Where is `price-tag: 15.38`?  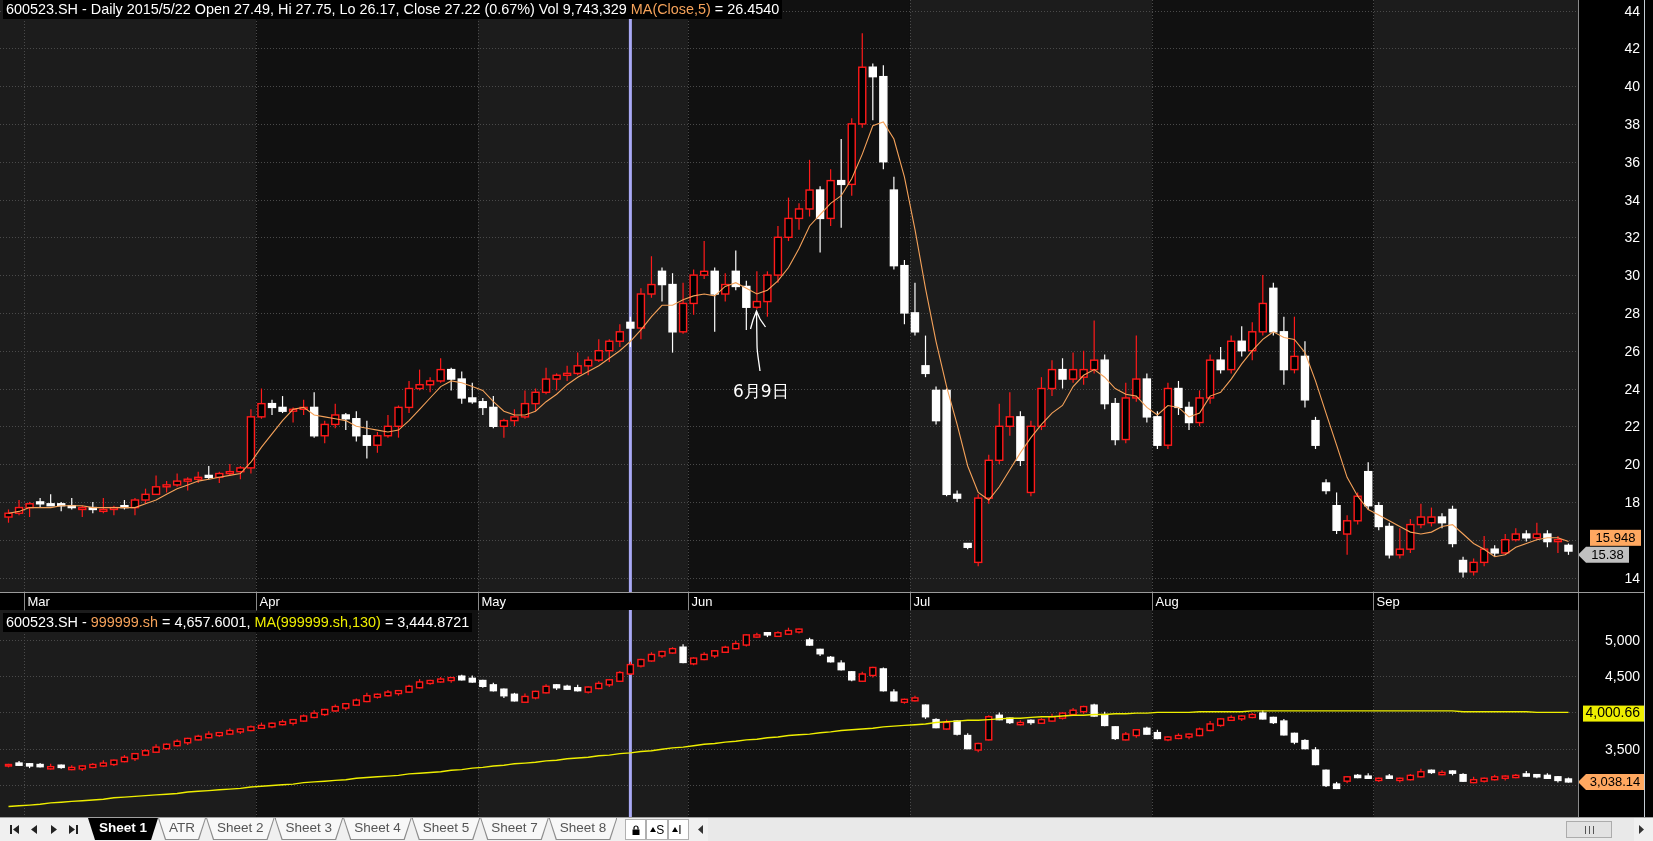 price-tag: 15.38 is located at coordinates (1603, 554).